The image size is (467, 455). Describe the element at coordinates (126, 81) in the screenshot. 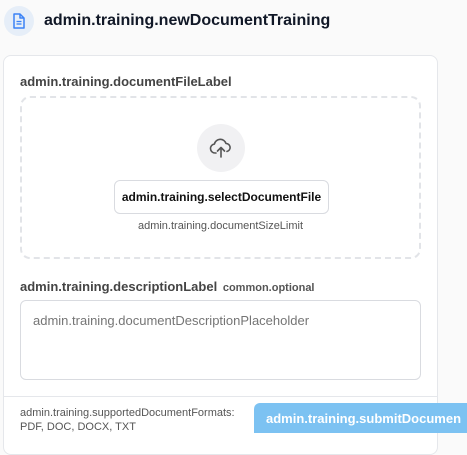

I see `document-file-label: admin.training.documentFileLabel` at that location.